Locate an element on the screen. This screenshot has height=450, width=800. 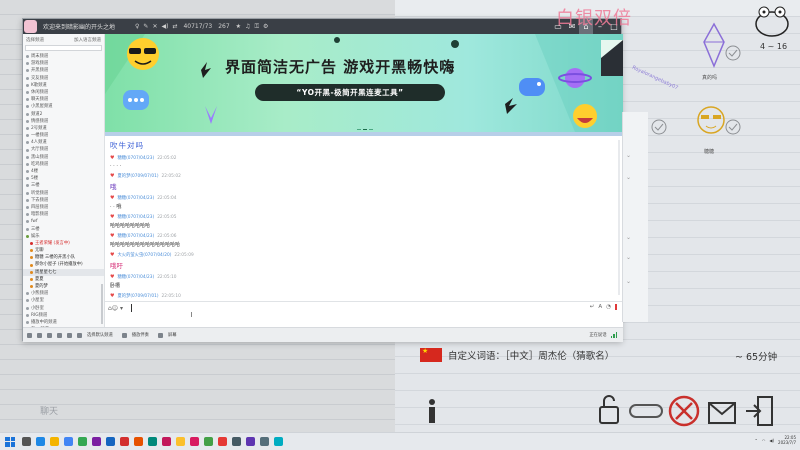
sidebar-channel: 休闲频道 is located at coordinates (63, 92).